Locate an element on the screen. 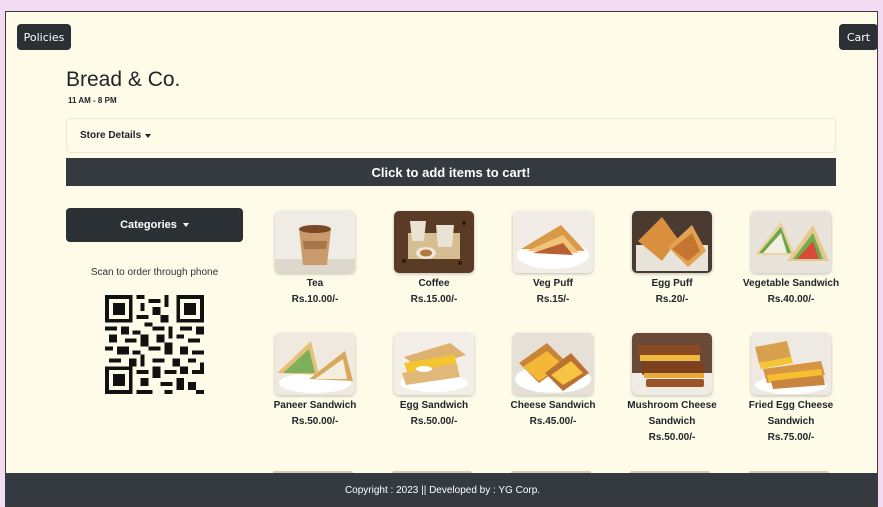 This screenshot has height=507, width=883. menu-item-veg-puff: Veg Puff Rs.15/- is located at coordinates (553, 259).